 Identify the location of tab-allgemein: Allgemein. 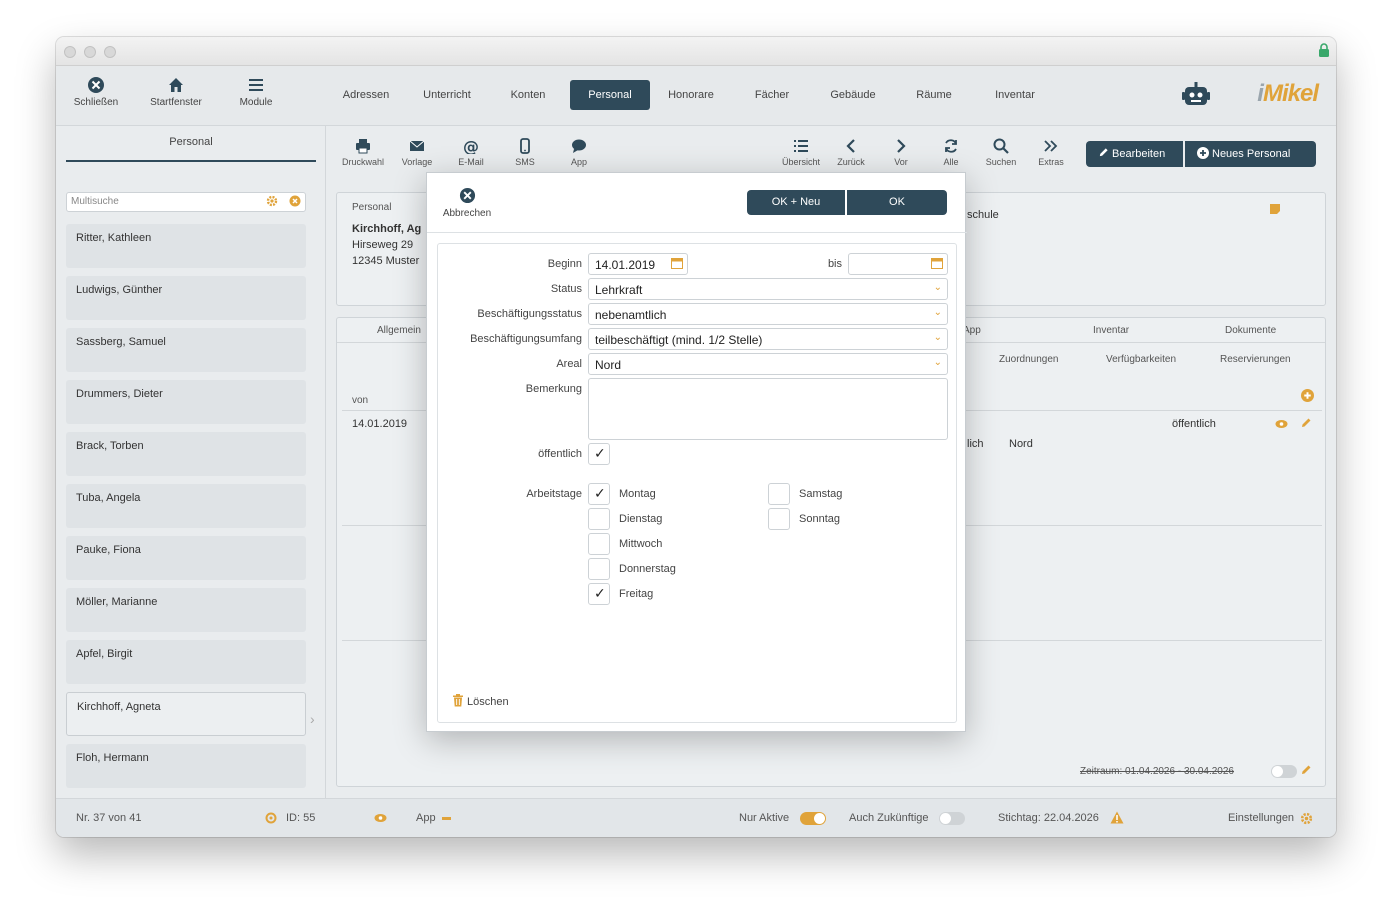
(399, 330).